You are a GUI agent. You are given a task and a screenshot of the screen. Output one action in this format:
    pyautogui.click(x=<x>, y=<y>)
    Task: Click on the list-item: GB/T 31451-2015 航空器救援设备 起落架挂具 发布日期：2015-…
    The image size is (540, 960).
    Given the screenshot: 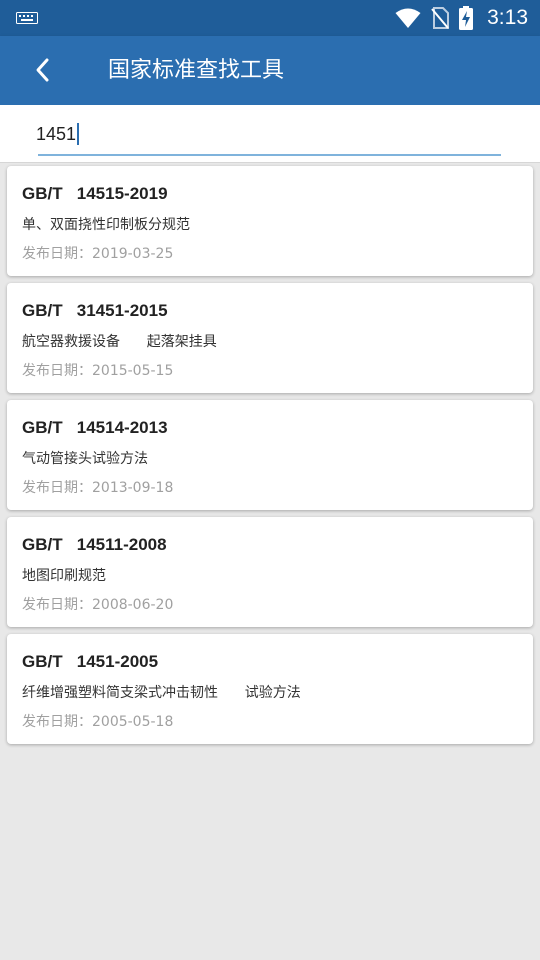 What is the action you would take?
    pyautogui.click(x=270, y=338)
    